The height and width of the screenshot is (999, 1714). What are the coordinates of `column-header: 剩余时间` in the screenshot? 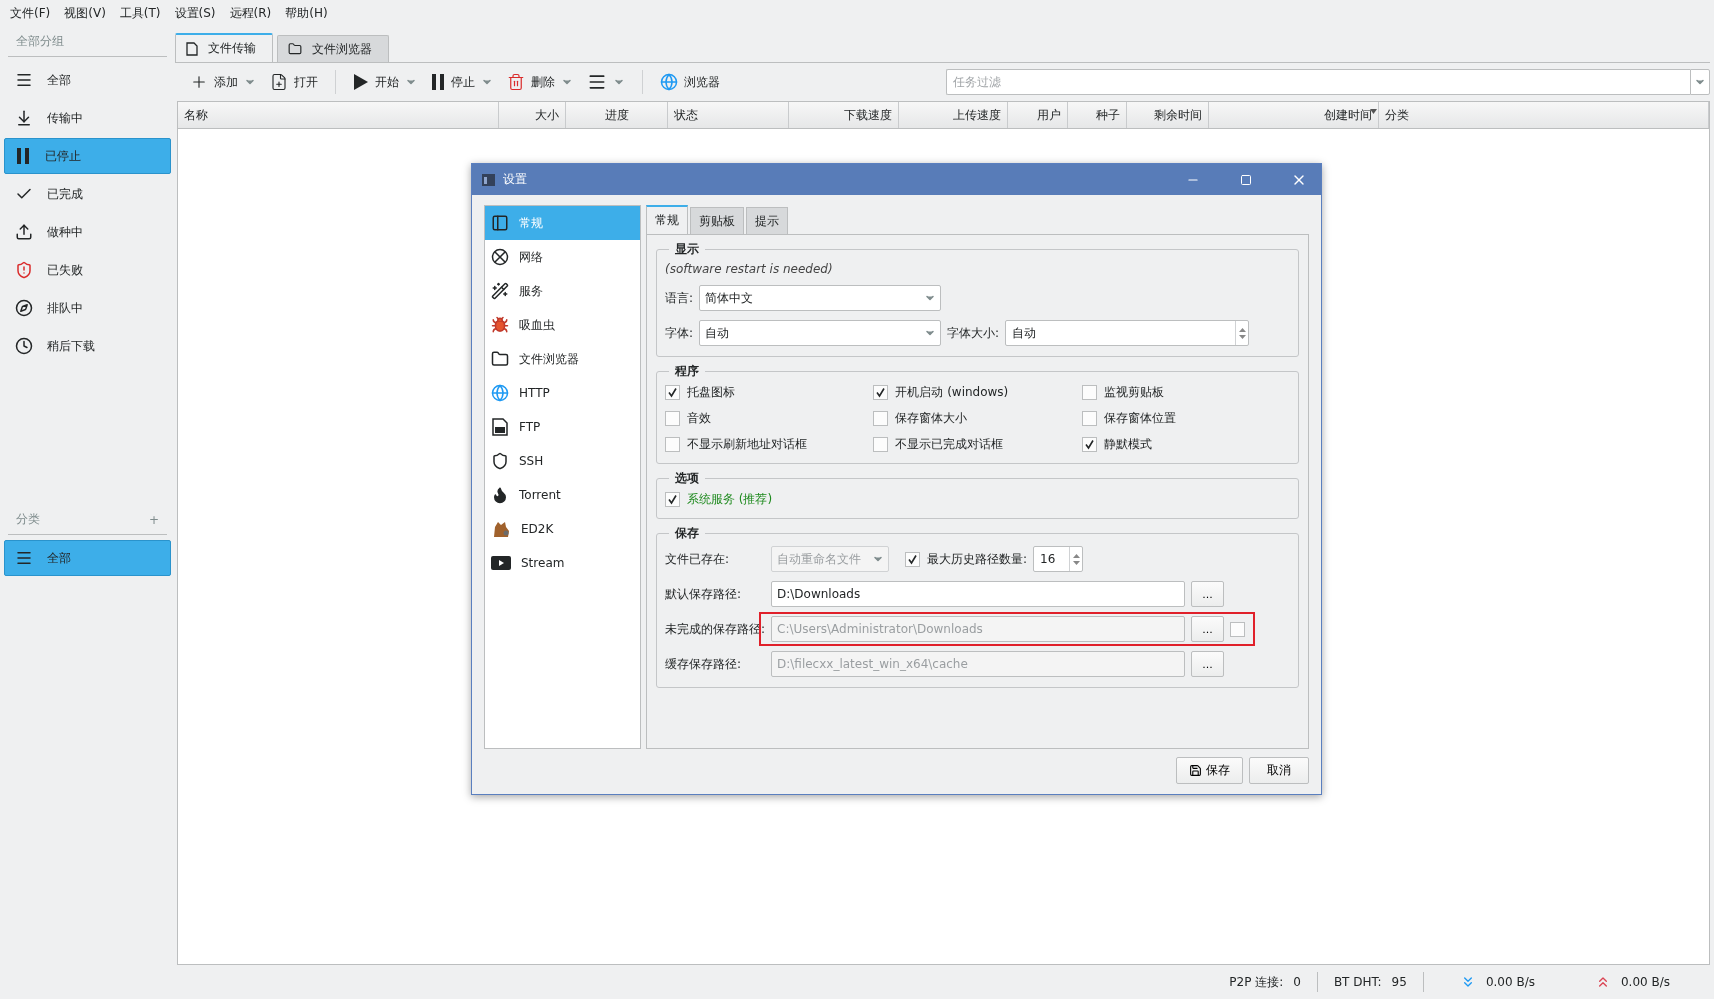 It's located at (1168, 115).